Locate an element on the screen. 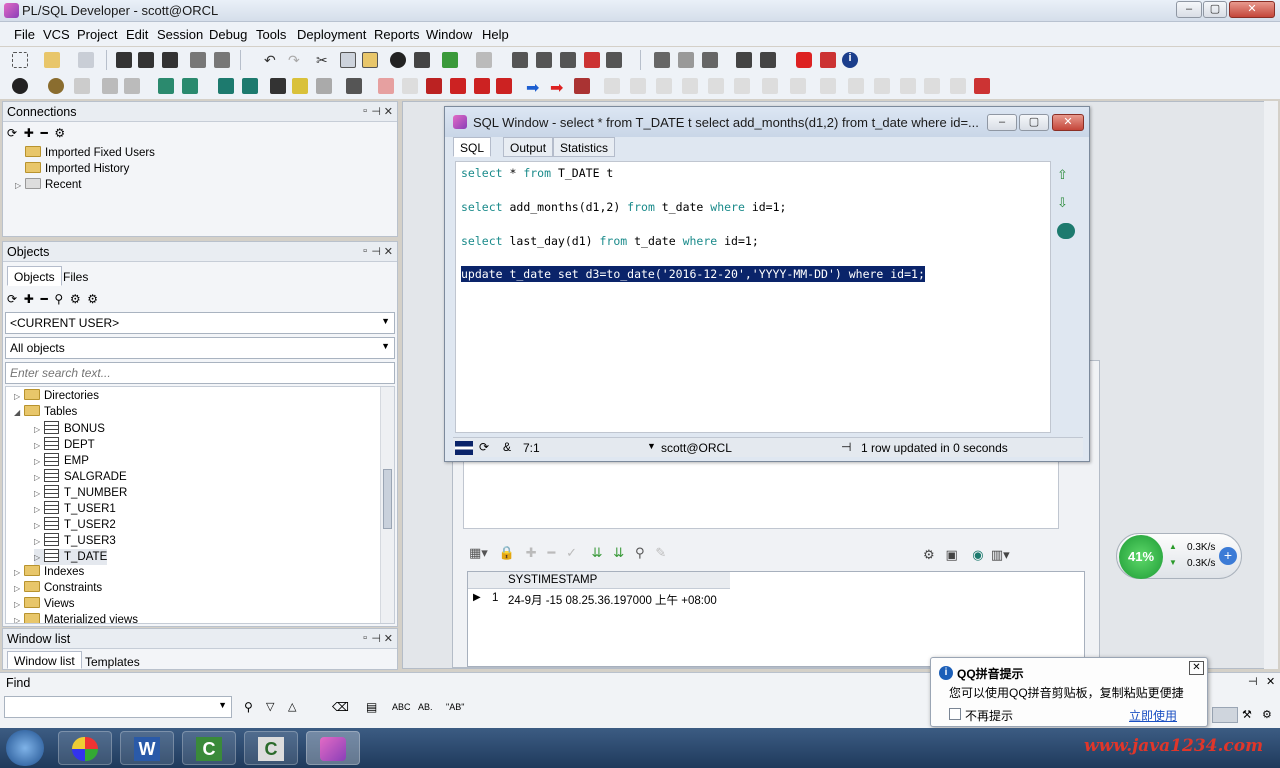  format-icon is located at coordinates (614, 60).